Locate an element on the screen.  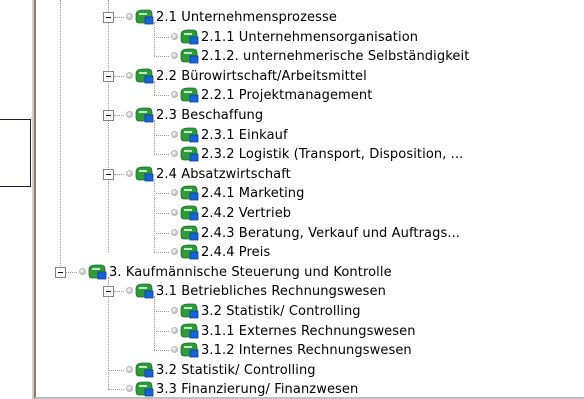
tree-item-label: 3.1.1 Externes Rechnungswesen is located at coordinates (308, 331).